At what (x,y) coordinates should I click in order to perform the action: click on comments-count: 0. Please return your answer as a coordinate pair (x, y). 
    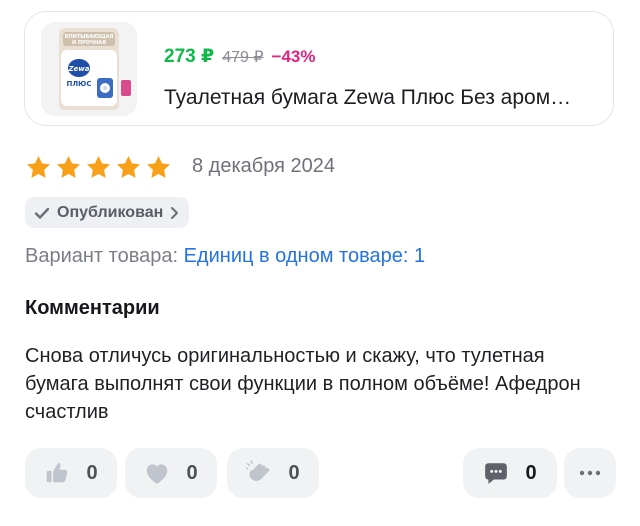
    Looking at the image, I should click on (531, 472).